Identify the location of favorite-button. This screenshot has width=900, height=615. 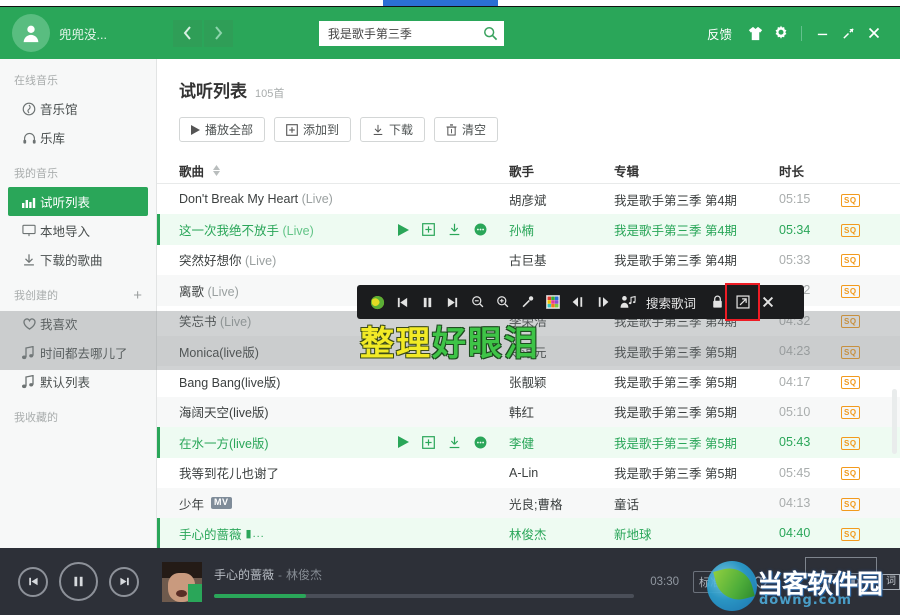
(761, 582).